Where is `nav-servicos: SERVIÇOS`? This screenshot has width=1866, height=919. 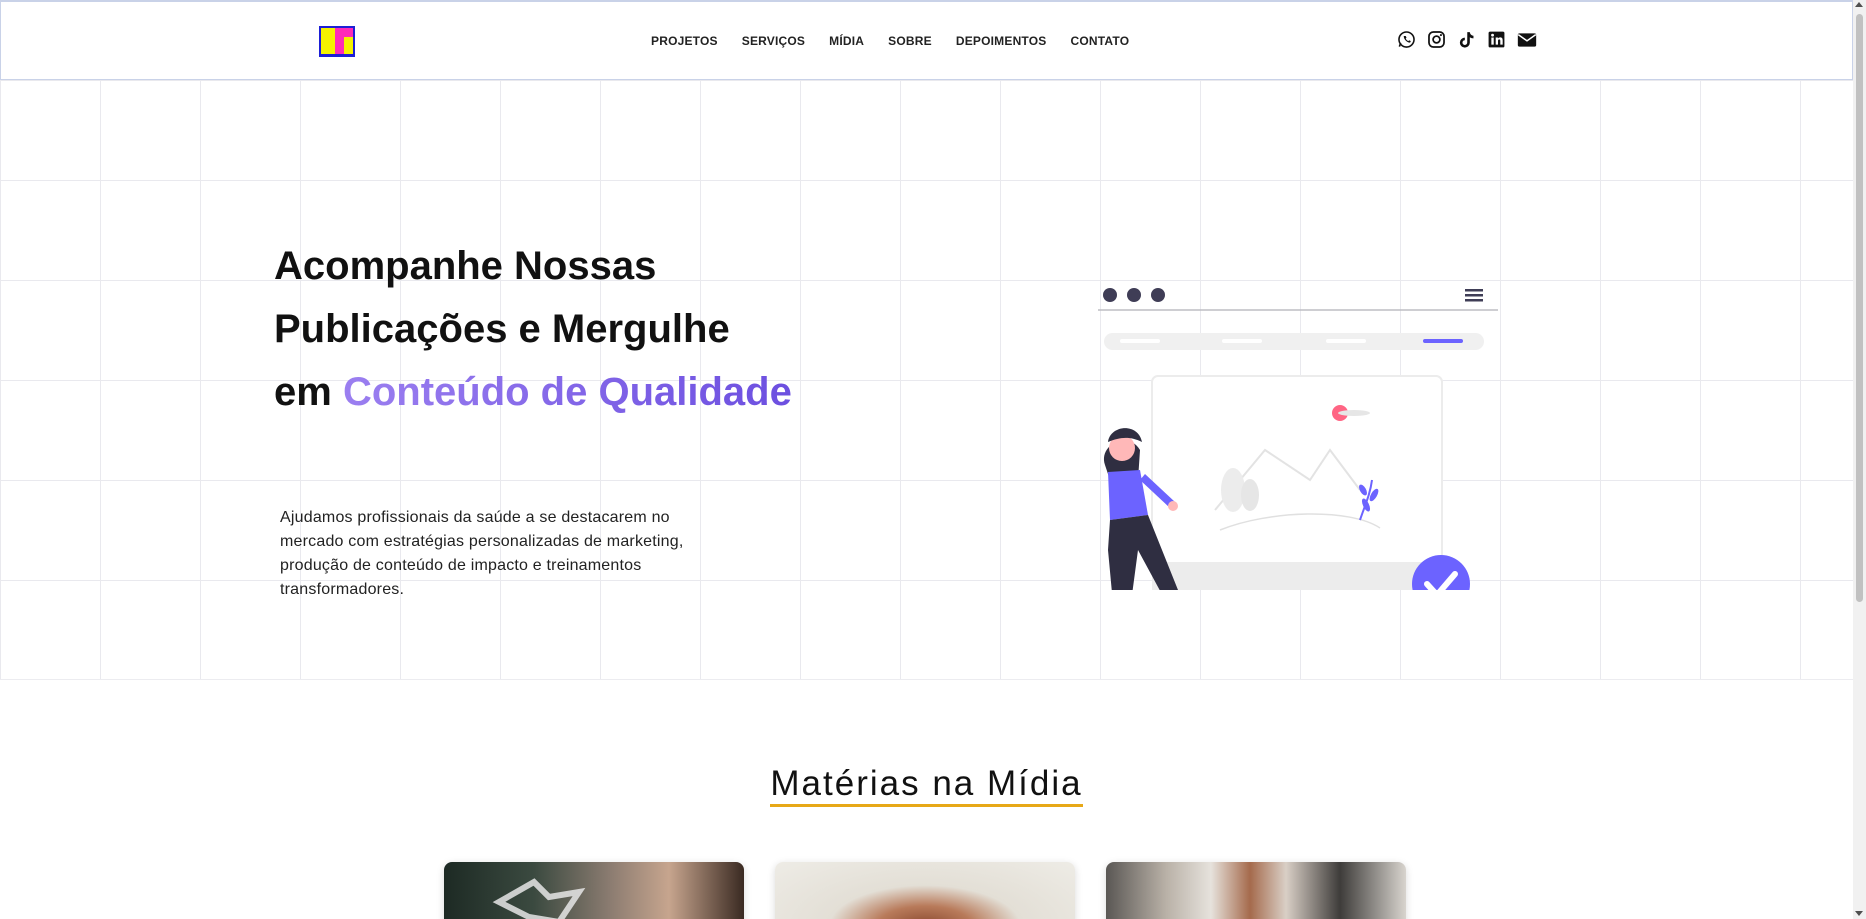
nav-servicos: SERVIÇOS is located at coordinates (773, 41).